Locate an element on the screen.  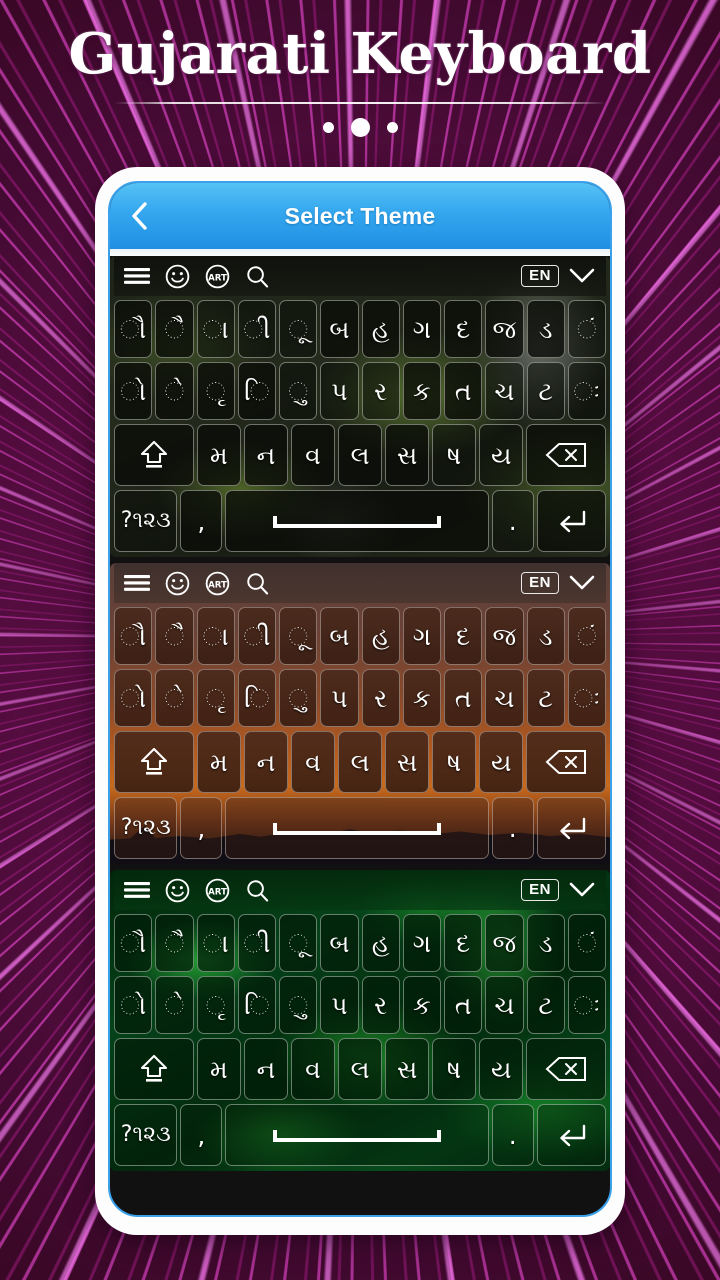
comma-key: , is located at coordinates (201, 828).